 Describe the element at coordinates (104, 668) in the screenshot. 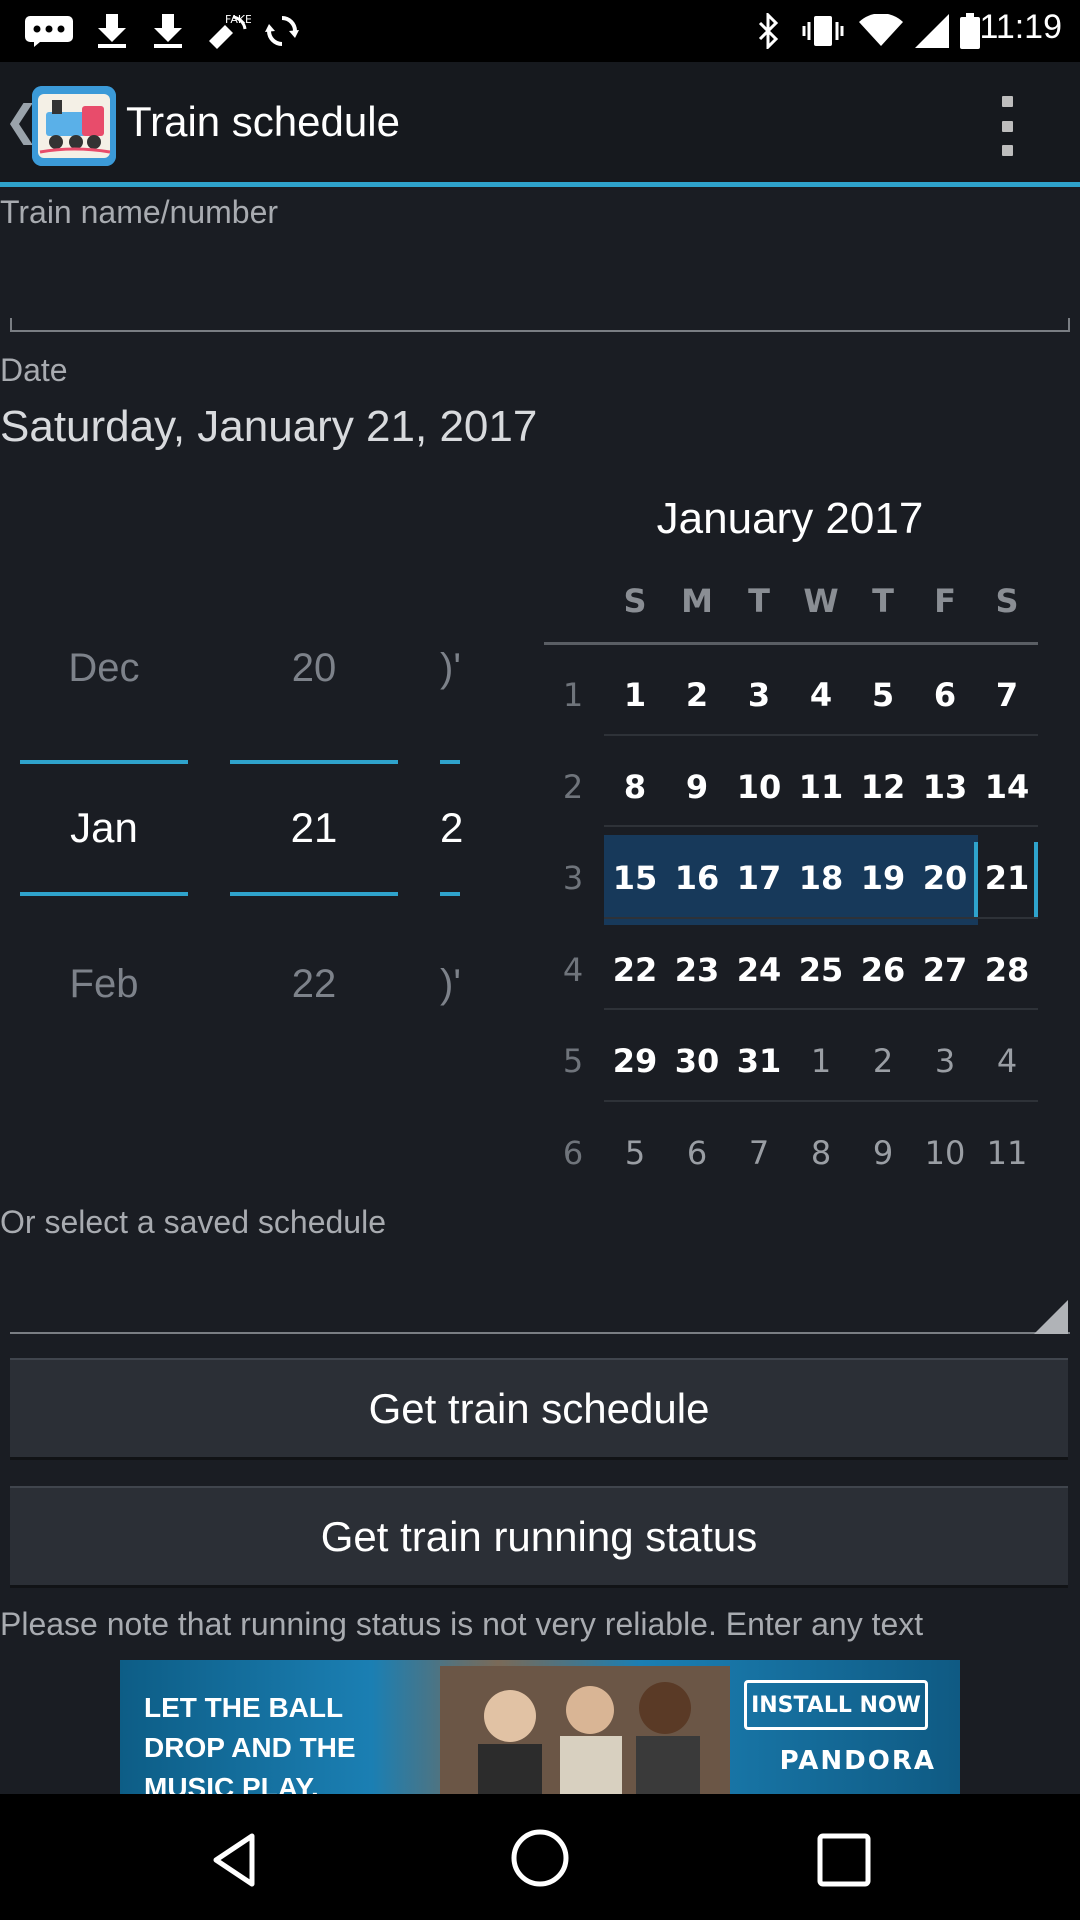

I see `month-prev: Dec` at that location.